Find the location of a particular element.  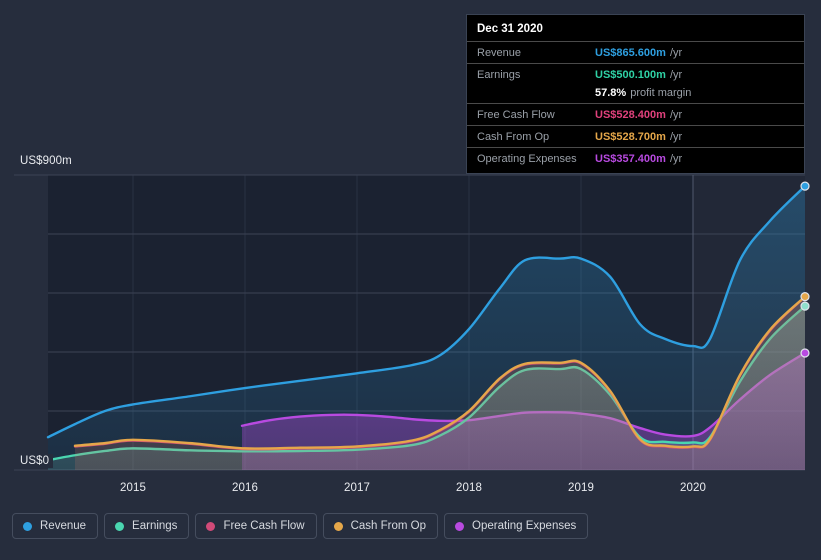

tooltip-row: Free Cash Flow US$528.400m/yr is located at coordinates (635, 114).